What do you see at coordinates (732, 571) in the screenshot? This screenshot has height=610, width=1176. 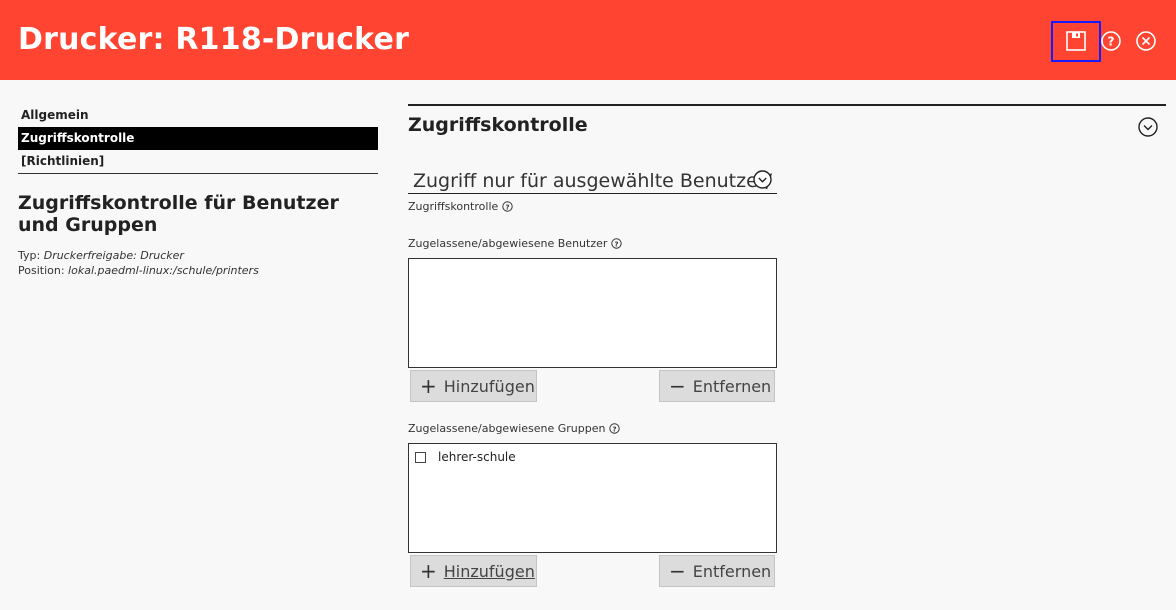 I see `remove-group-label: Entfernen` at bounding box center [732, 571].